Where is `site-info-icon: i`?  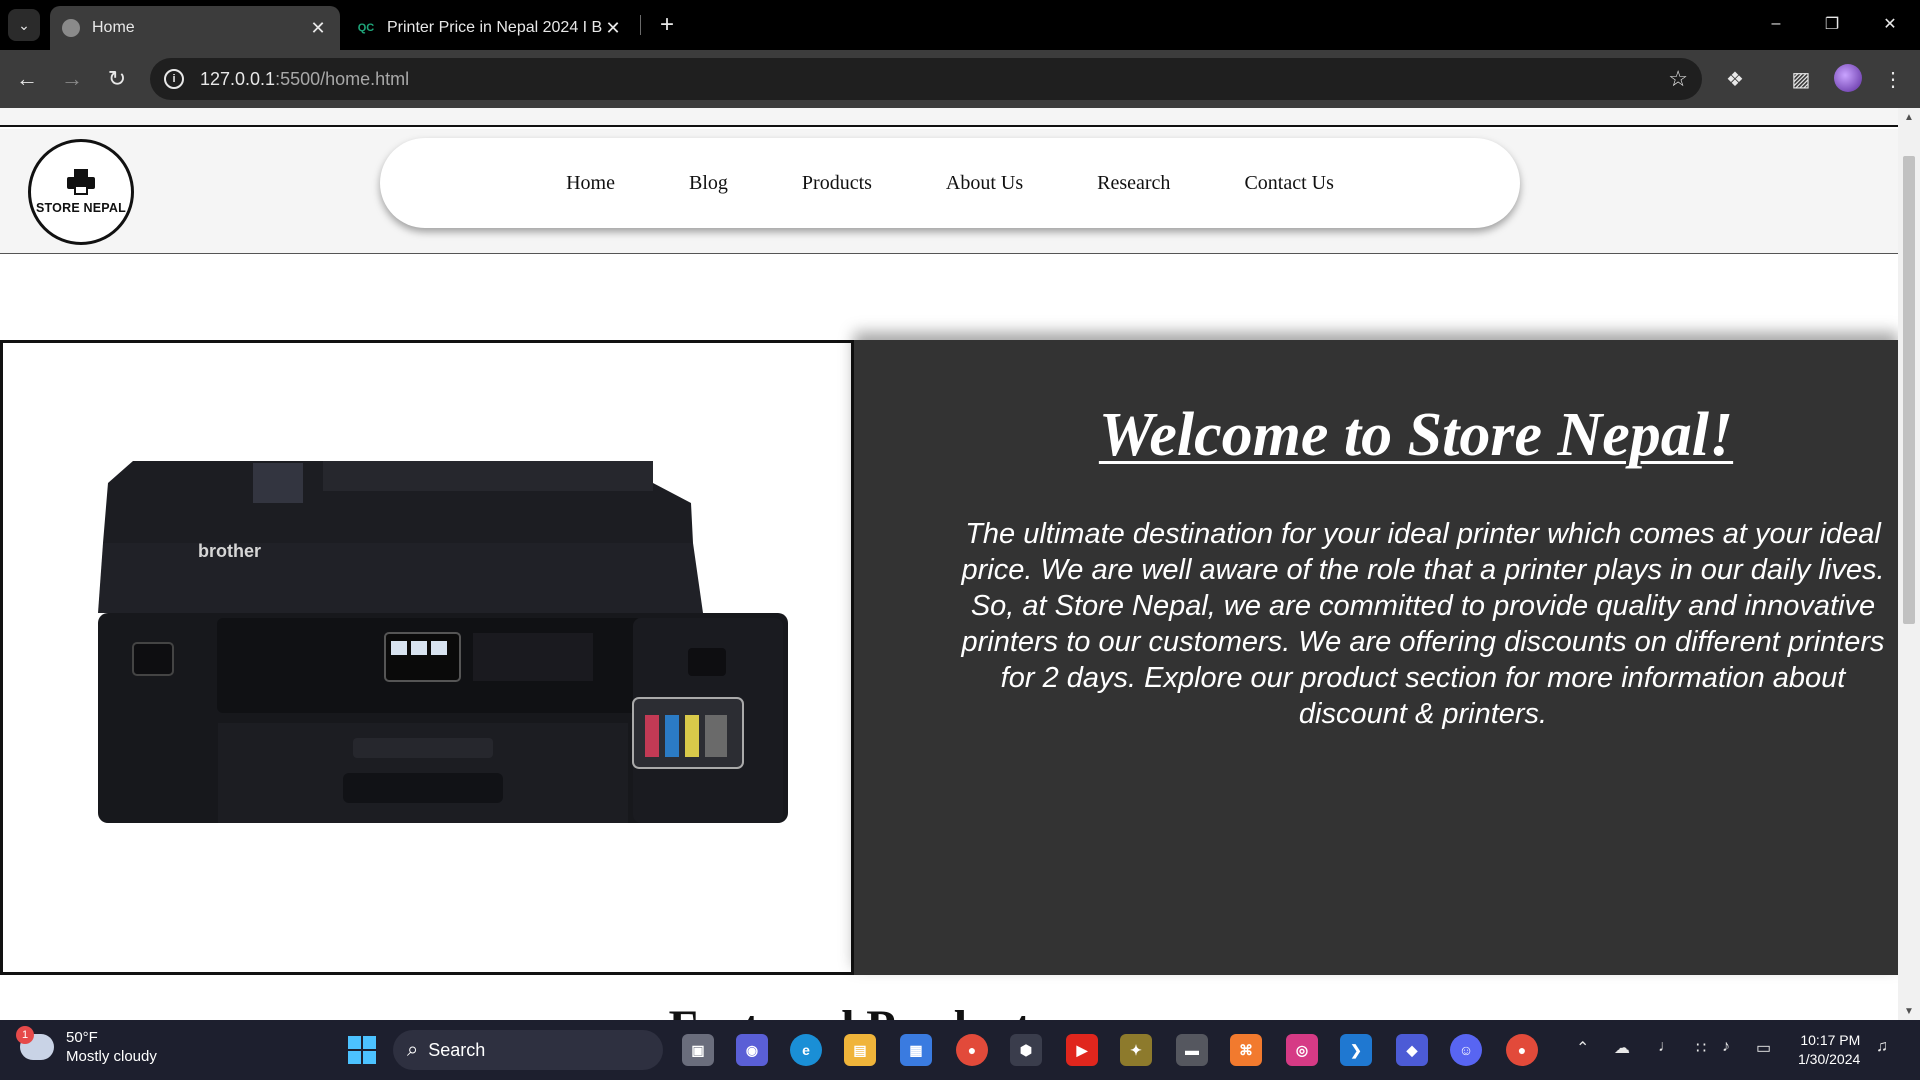
site-info-icon: i is located at coordinates (174, 79).